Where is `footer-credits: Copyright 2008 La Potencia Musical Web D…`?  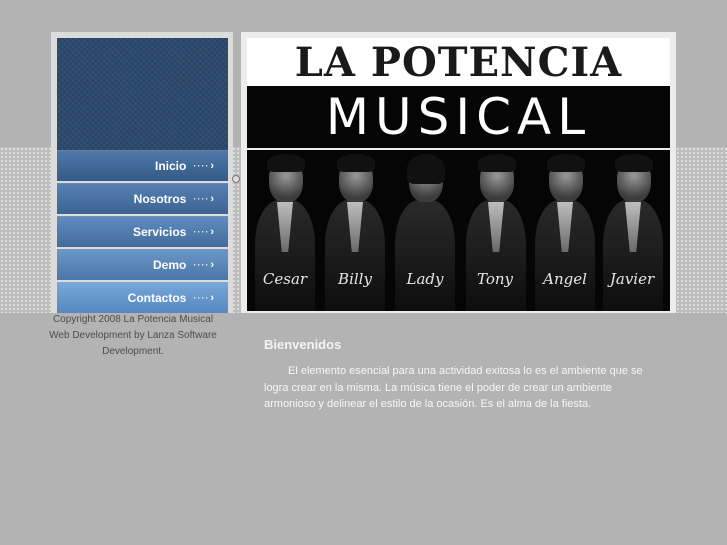 footer-credits: Copyright 2008 La Potencia Musical Web D… is located at coordinates (133, 336).